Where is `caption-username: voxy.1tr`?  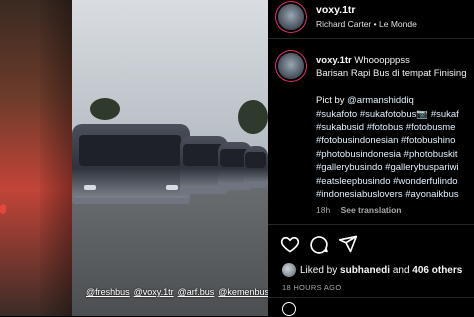
caption-username: voxy.1tr is located at coordinates (334, 60).